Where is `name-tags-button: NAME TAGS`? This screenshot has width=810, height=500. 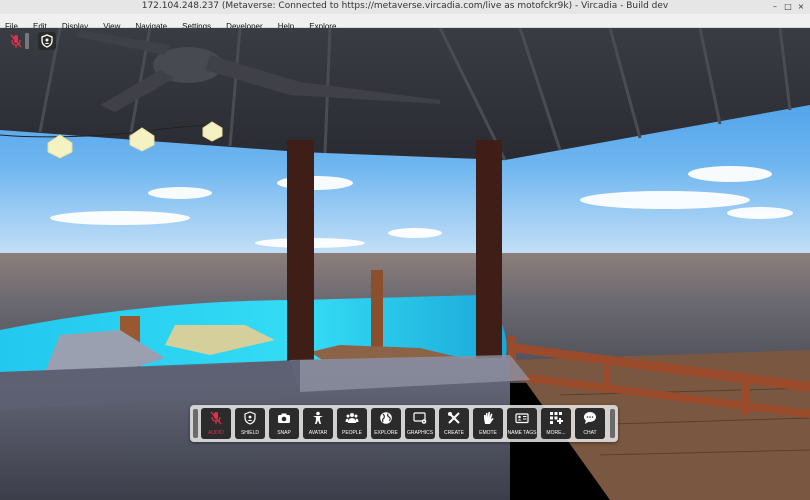
name-tags-button: NAME TAGS is located at coordinates (522, 423).